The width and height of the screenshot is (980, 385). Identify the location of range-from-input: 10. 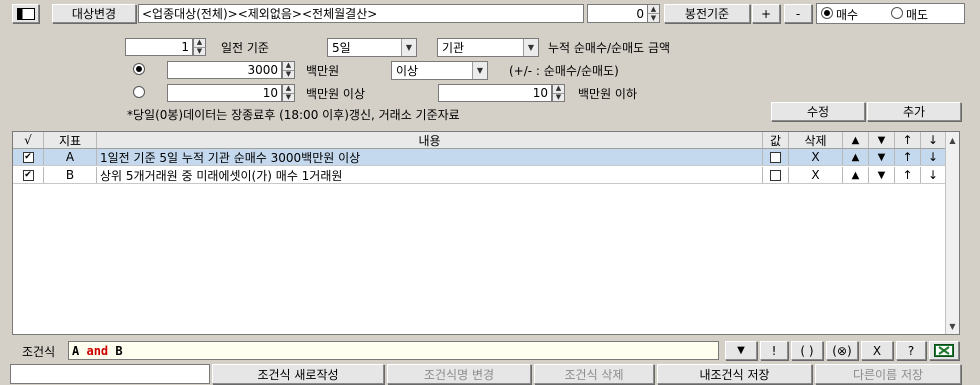
(224, 93).